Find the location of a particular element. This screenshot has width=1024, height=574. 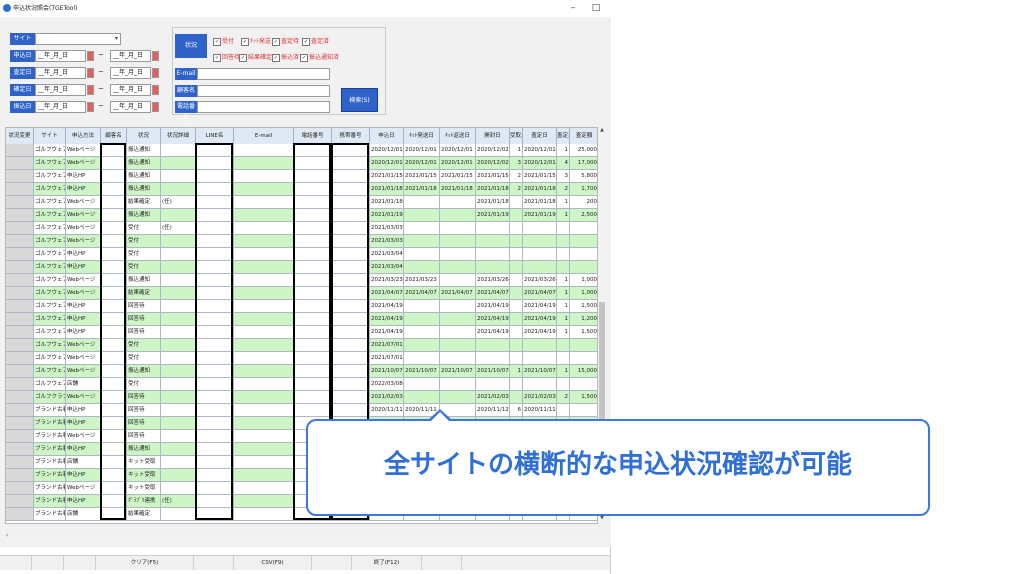

minimize-button: – is located at coordinates (573, 8).